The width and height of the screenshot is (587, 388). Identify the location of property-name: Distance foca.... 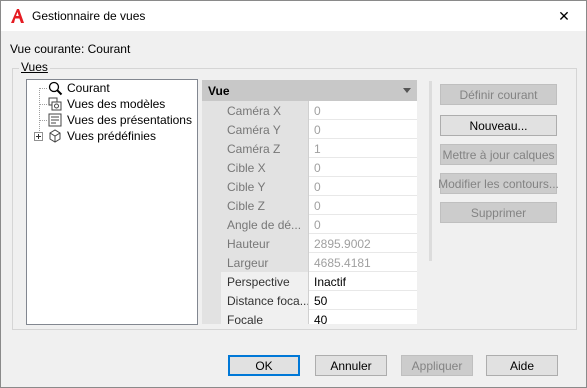
(265, 300).